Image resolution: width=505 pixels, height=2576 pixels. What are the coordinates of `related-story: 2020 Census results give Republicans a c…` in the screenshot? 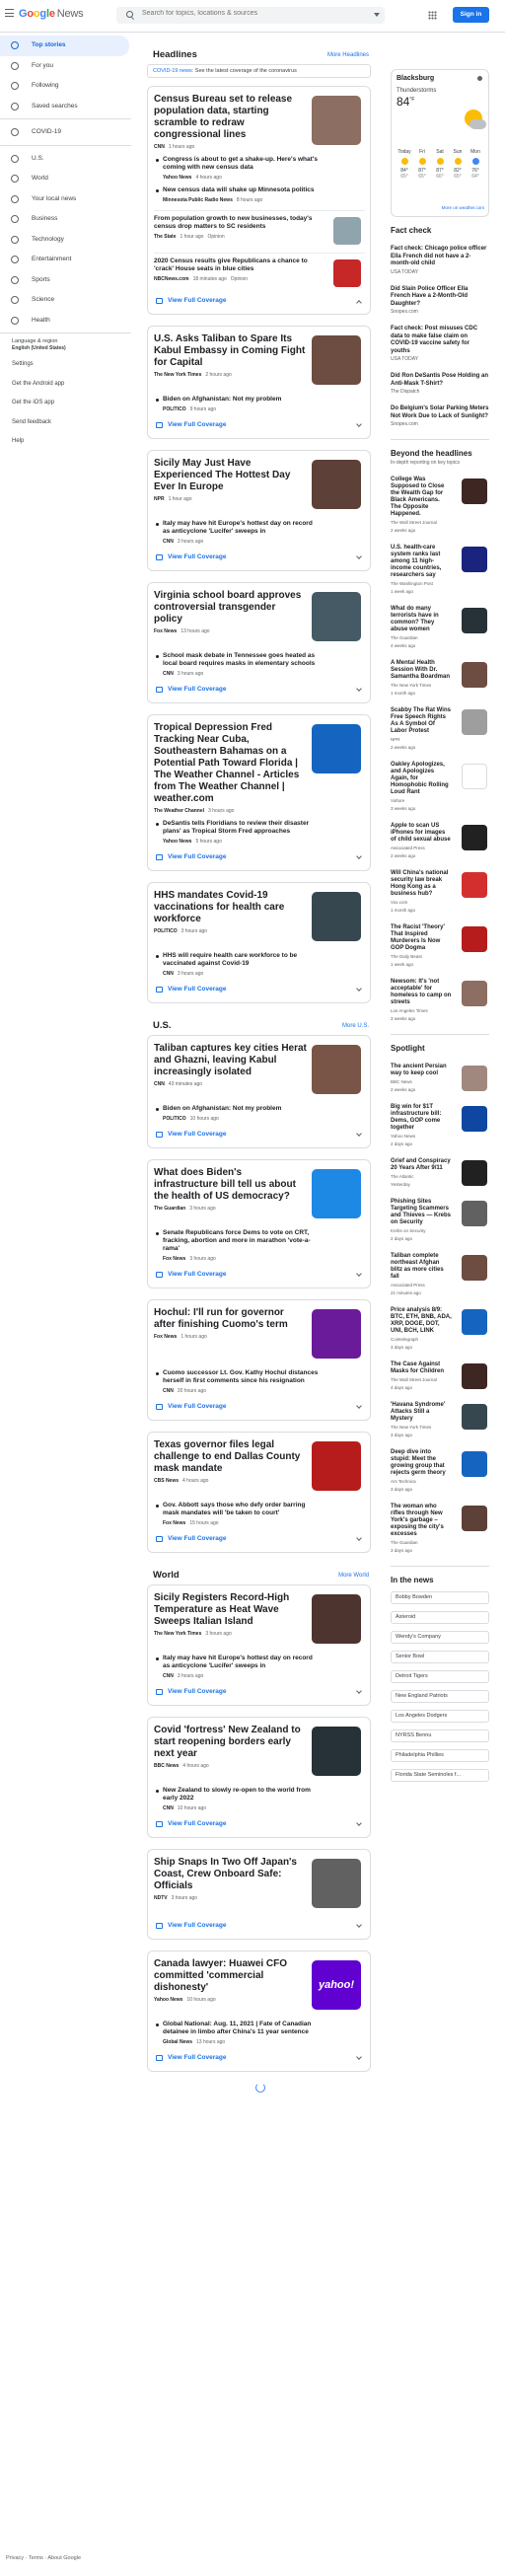 It's located at (259, 273).